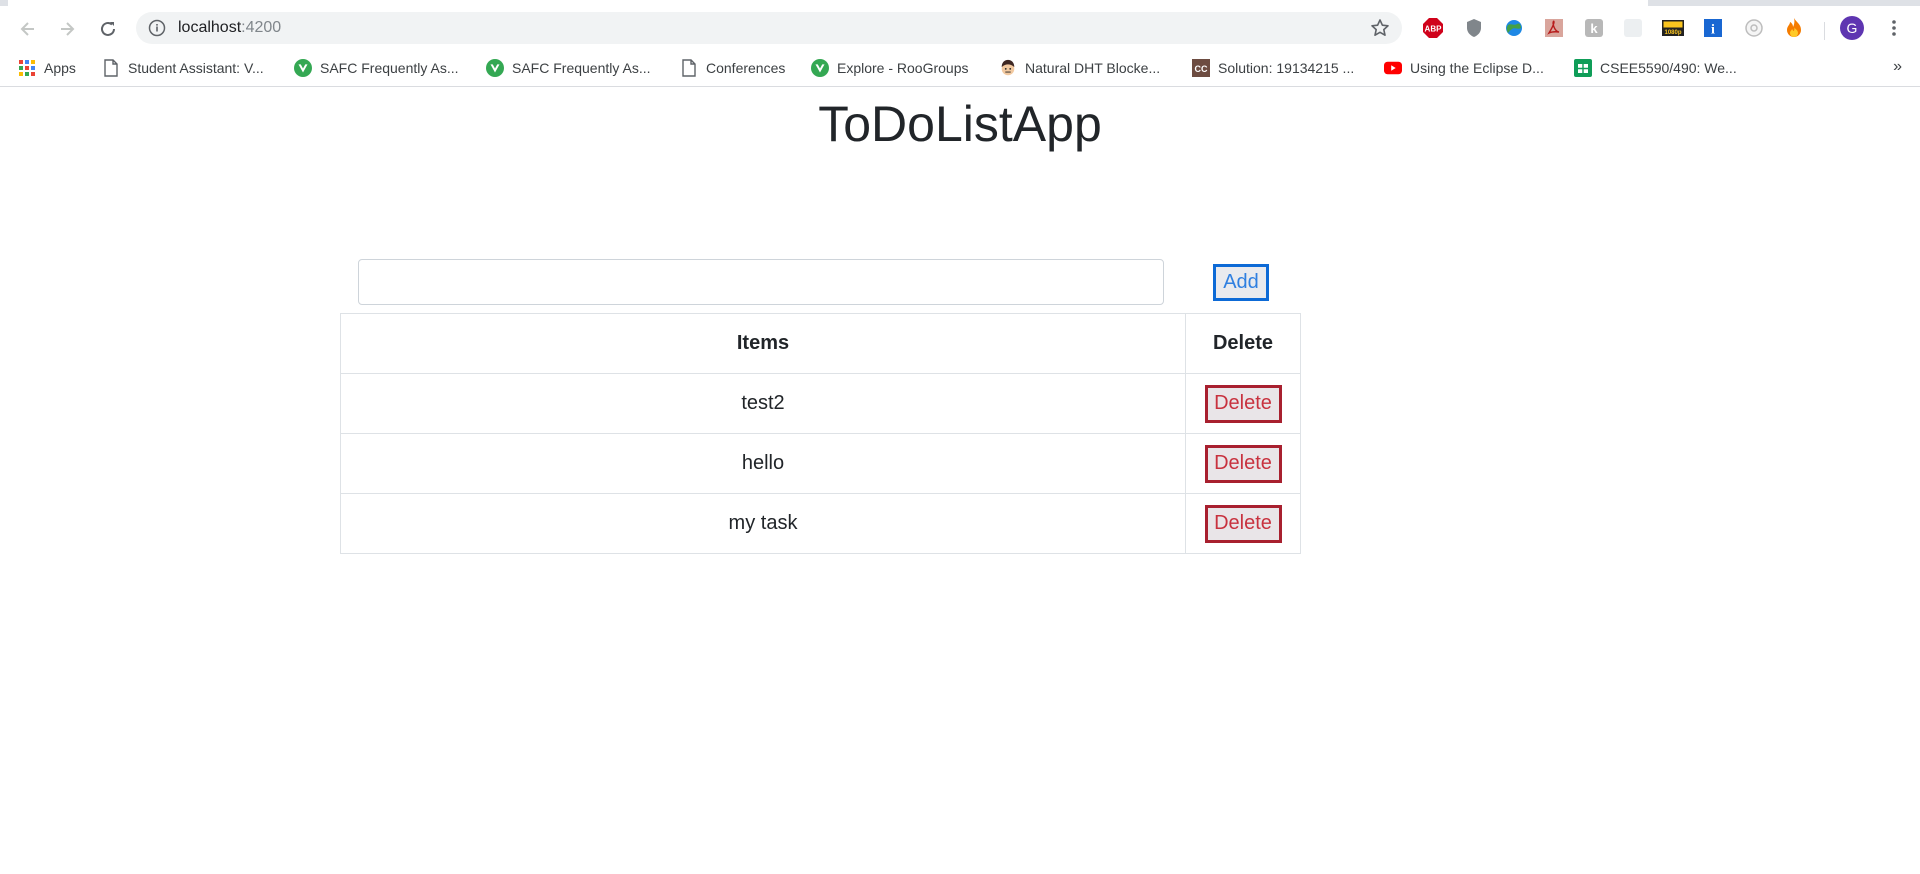  I want to click on profile-avatar: G, so click(1852, 28).